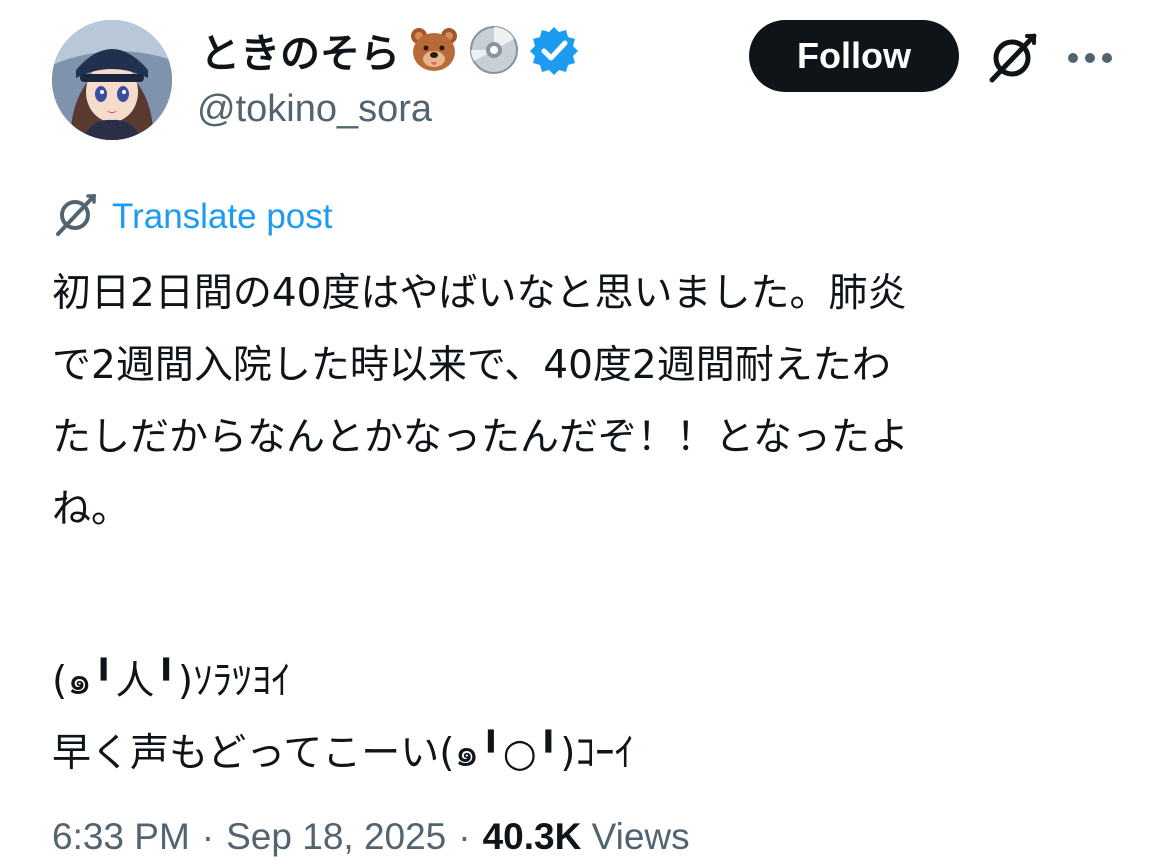 Image resolution: width=1170 pixels, height=864 pixels. What do you see at coordinates (479, 293) in the screenshot?
I see `post-text-line: 初日2日間の40度はやばいなと思いました。肺炎` at bounding box center [479, 293].